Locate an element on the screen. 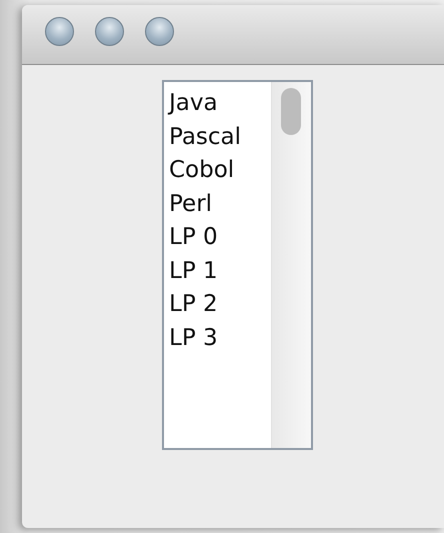  minimize-button is located at coordinates (109, 31).